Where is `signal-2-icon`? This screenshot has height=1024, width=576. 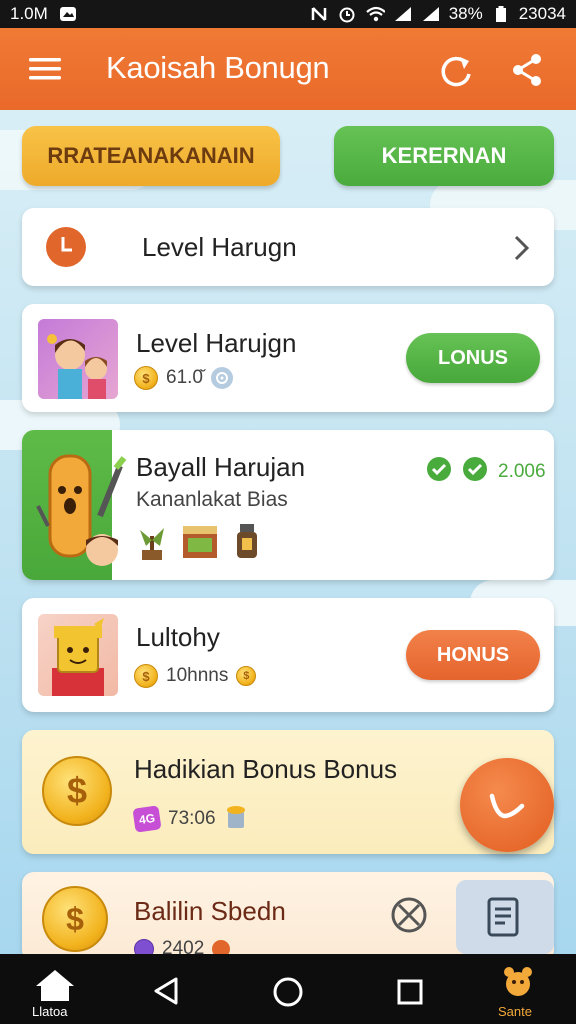
signal-2-icon is located at coordinates (431, 14).